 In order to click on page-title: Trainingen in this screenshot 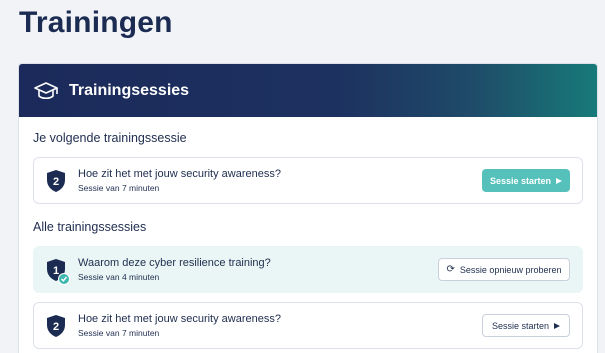, I will do `click(96, 22)`.